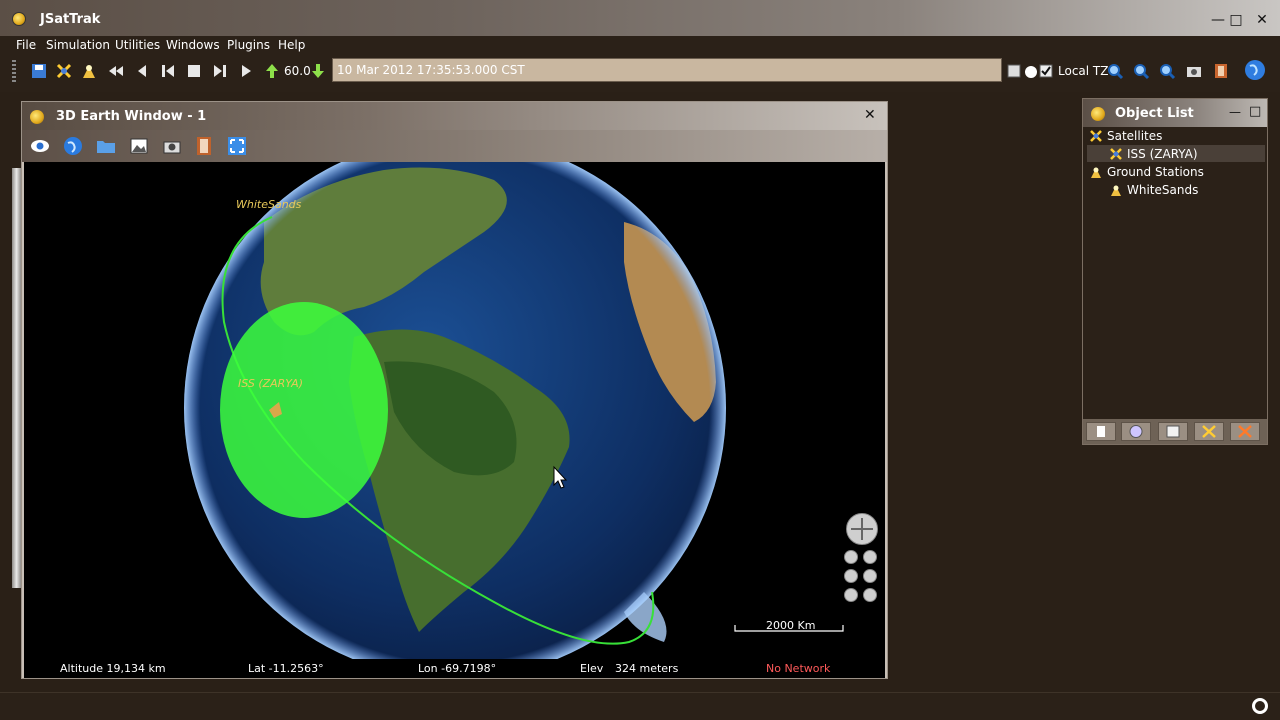 This screenshot has height=720, width=1280. I want to click on film-icon, so click(204, 146).